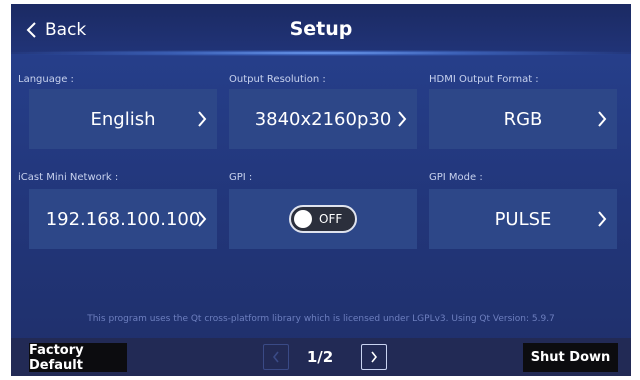 Image resolution: width=640 pixels, height=380 pixels. I want to click on page-indicator: 1/2, so click(320, 357).